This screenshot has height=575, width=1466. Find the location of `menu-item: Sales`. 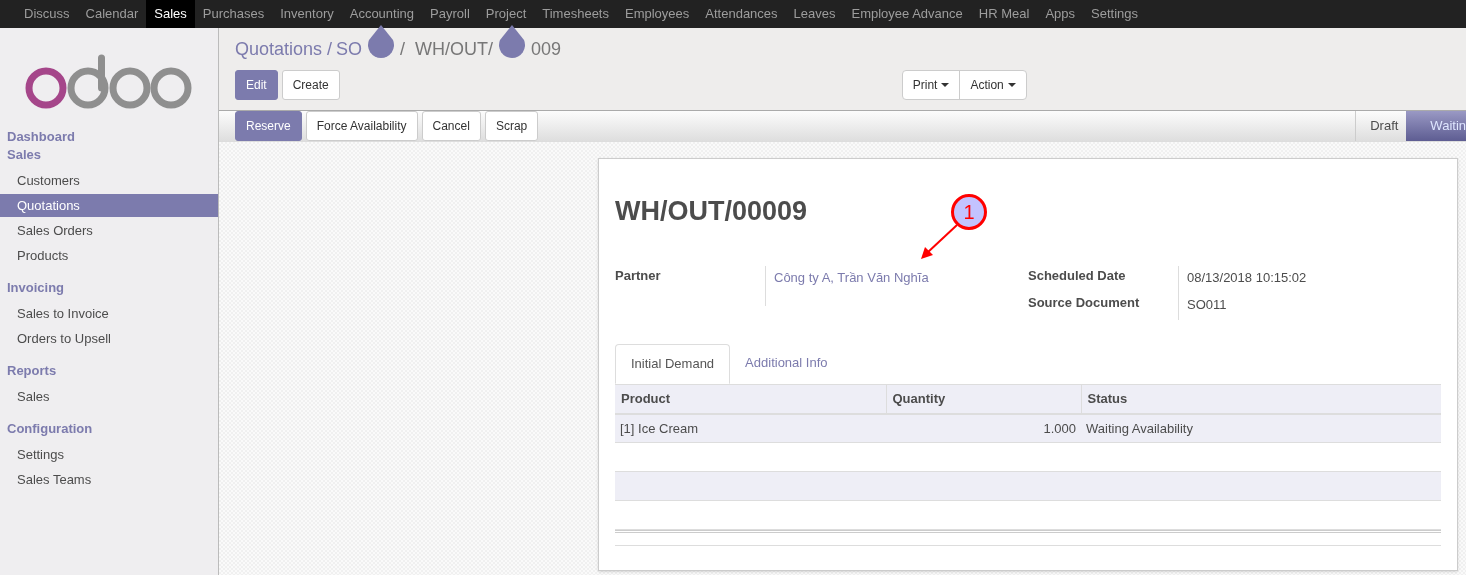

menu-item: Sales is located at coordinates (109, 396).